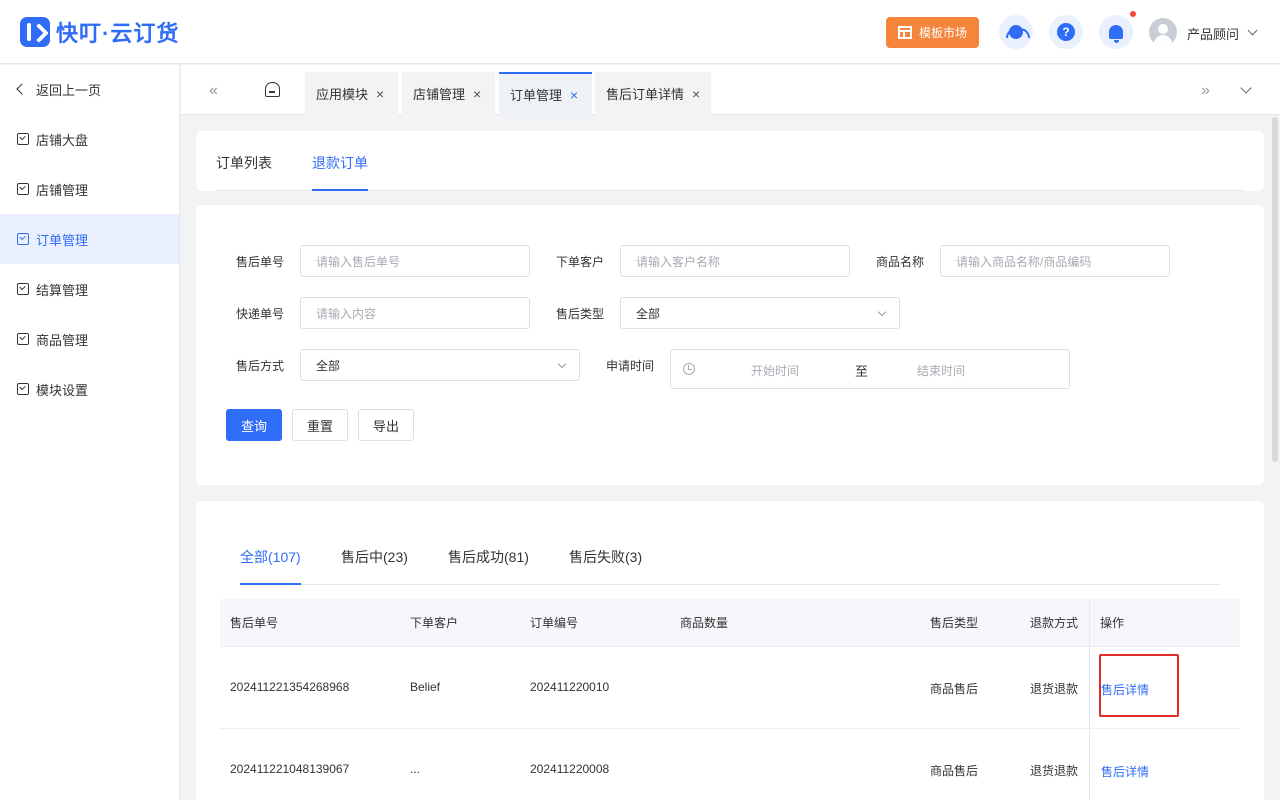  I want to click on tab-label: 订单管理, so click(536, 95).